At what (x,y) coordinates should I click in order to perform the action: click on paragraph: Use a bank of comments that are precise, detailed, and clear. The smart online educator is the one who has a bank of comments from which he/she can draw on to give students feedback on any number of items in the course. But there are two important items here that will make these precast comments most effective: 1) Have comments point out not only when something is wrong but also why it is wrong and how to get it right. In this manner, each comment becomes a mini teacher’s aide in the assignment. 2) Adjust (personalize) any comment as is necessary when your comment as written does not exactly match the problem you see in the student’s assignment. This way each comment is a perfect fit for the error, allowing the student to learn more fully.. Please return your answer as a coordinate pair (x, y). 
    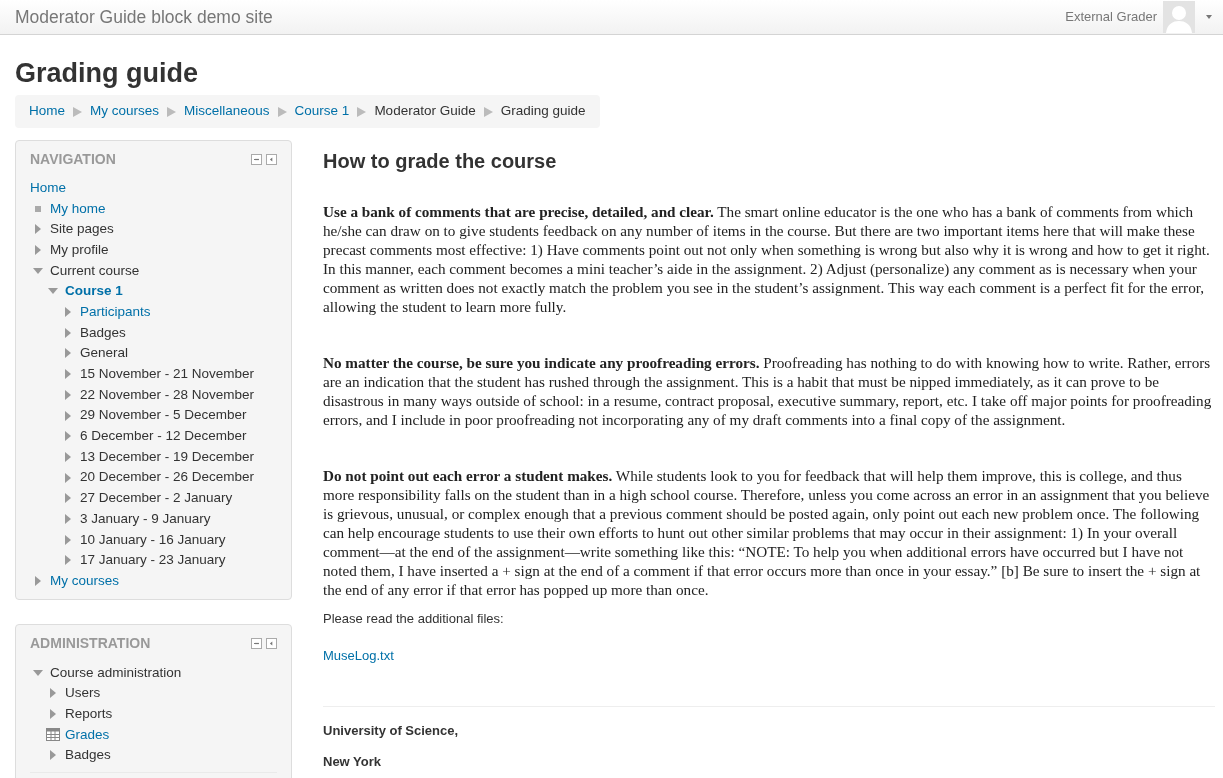
    Looking at the image, I should click on (767, 258).